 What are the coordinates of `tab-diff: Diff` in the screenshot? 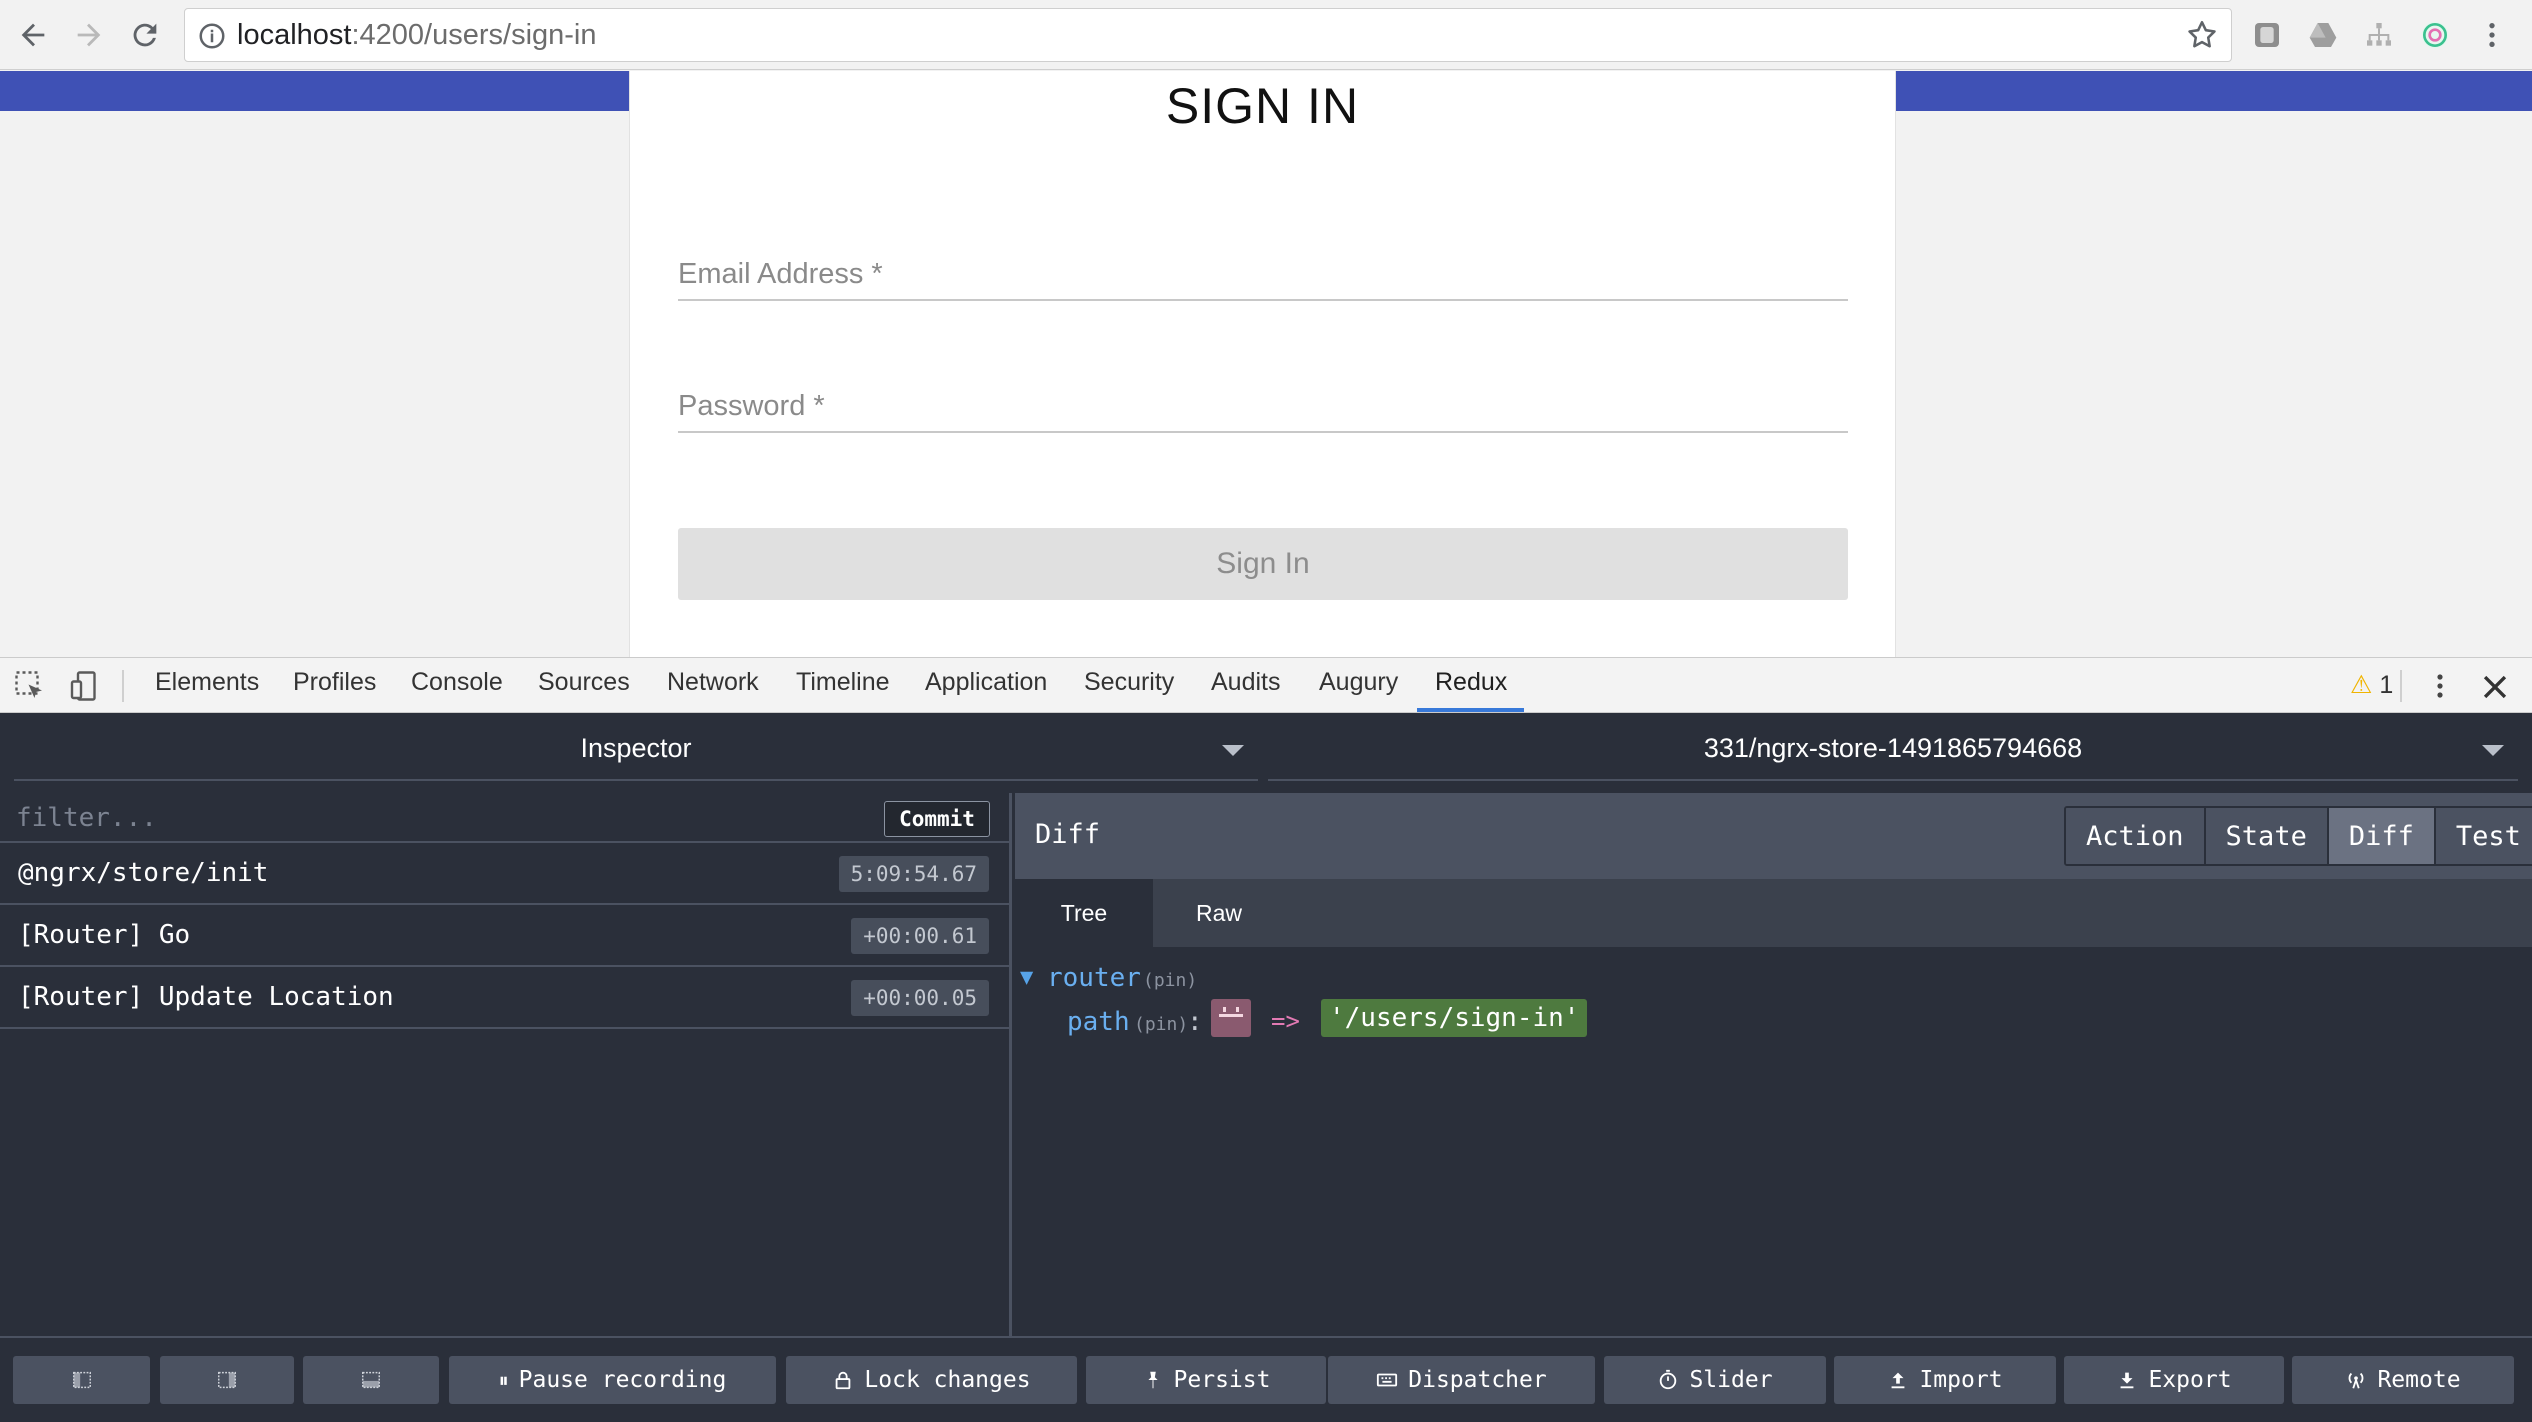 It's located at (2382, 836).